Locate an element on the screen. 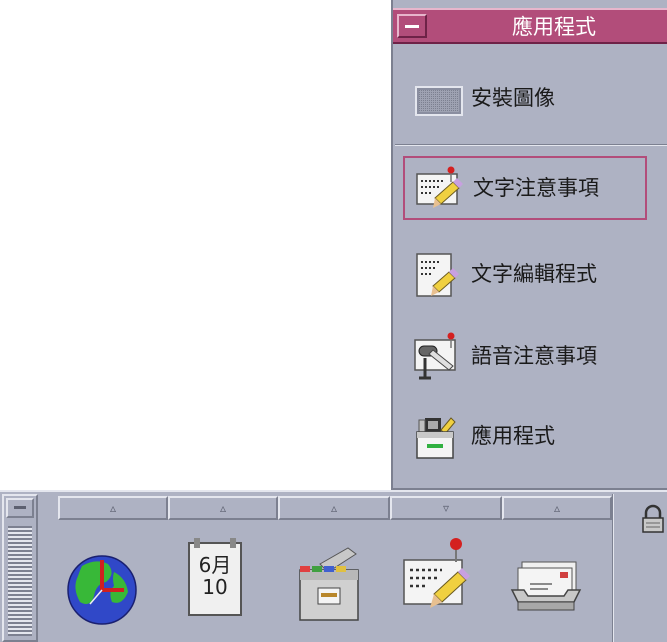 The width and height of the screenshot is (667, 642). file-manager-icon is located at coordinates (330, 582).